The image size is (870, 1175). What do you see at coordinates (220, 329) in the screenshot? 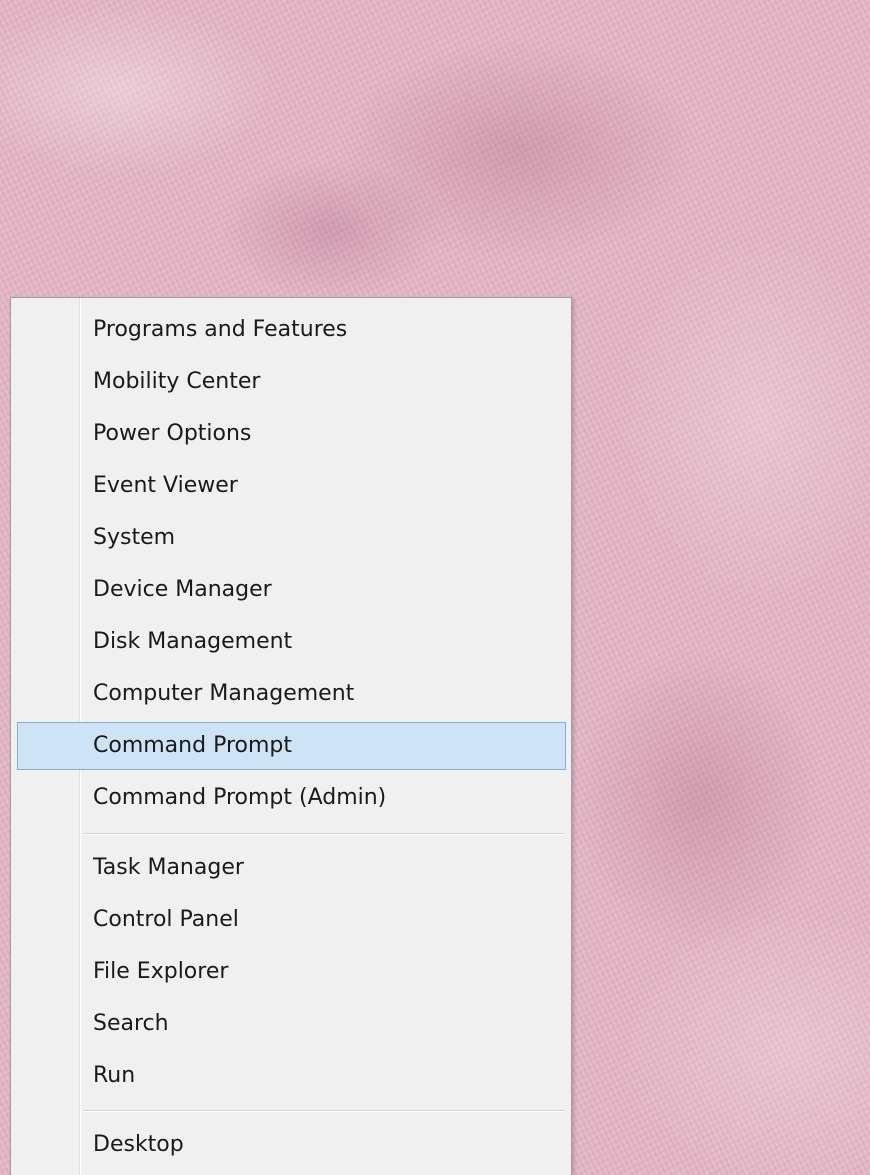
I see `menu-item-label: Programs and Features` at bounding box center [220, 329].